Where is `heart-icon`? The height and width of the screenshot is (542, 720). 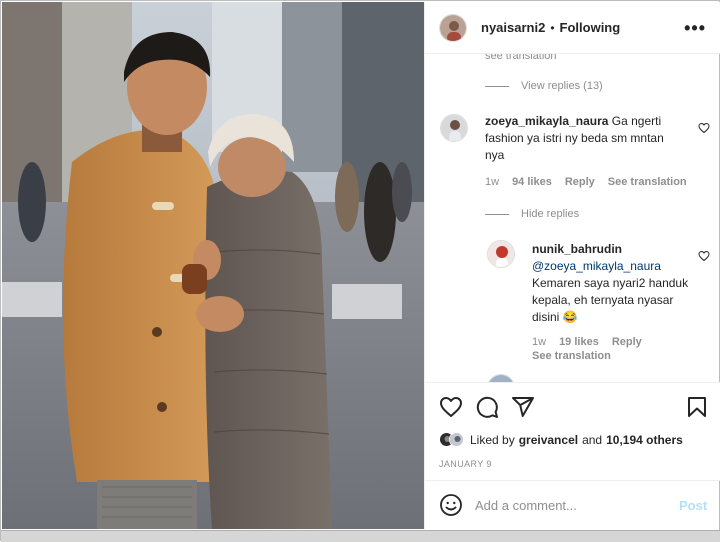 heart-icon is located at coordinates (451, 407).